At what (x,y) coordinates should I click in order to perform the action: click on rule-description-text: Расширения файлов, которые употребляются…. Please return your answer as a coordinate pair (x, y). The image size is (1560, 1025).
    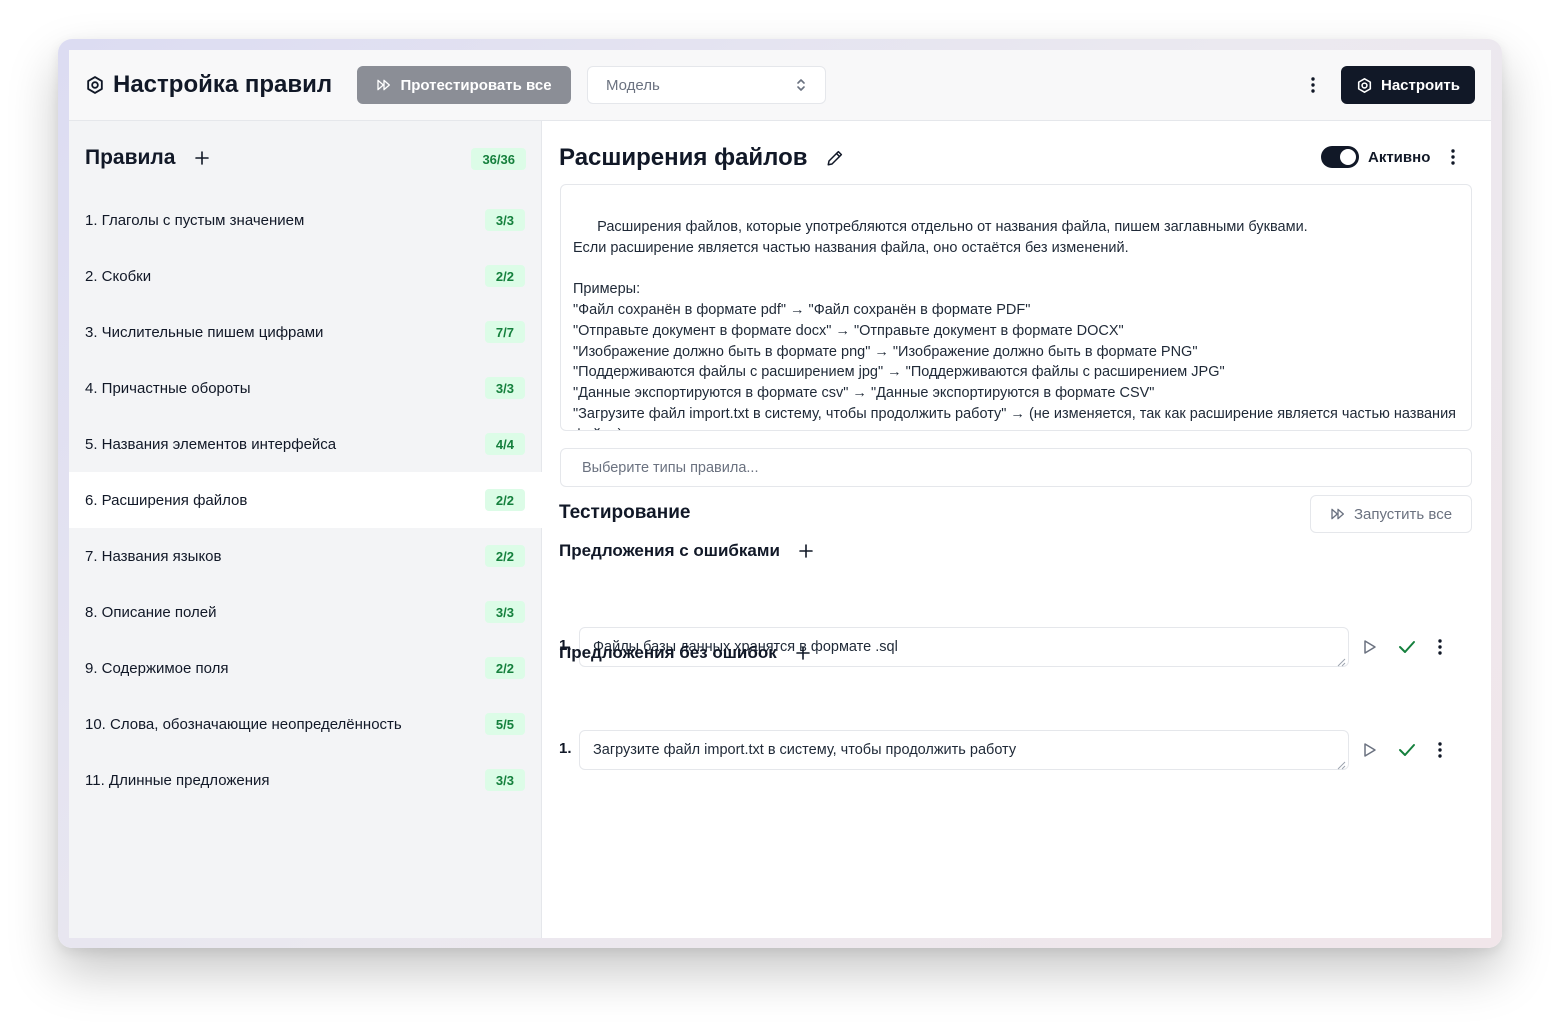
    Looking at the image, I should click on (1015, 324).